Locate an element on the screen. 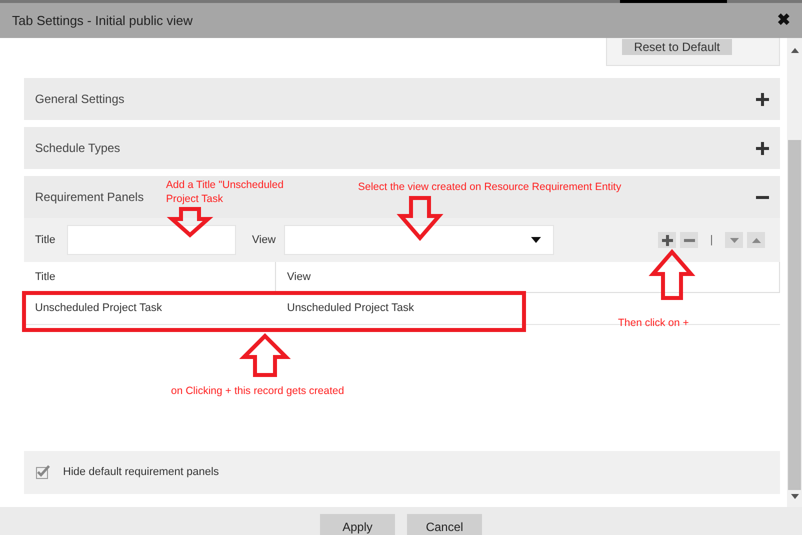 The width and height of the screenshot is (802, 535). dropdown-arrow-icon is located at coordinates (535, 240).